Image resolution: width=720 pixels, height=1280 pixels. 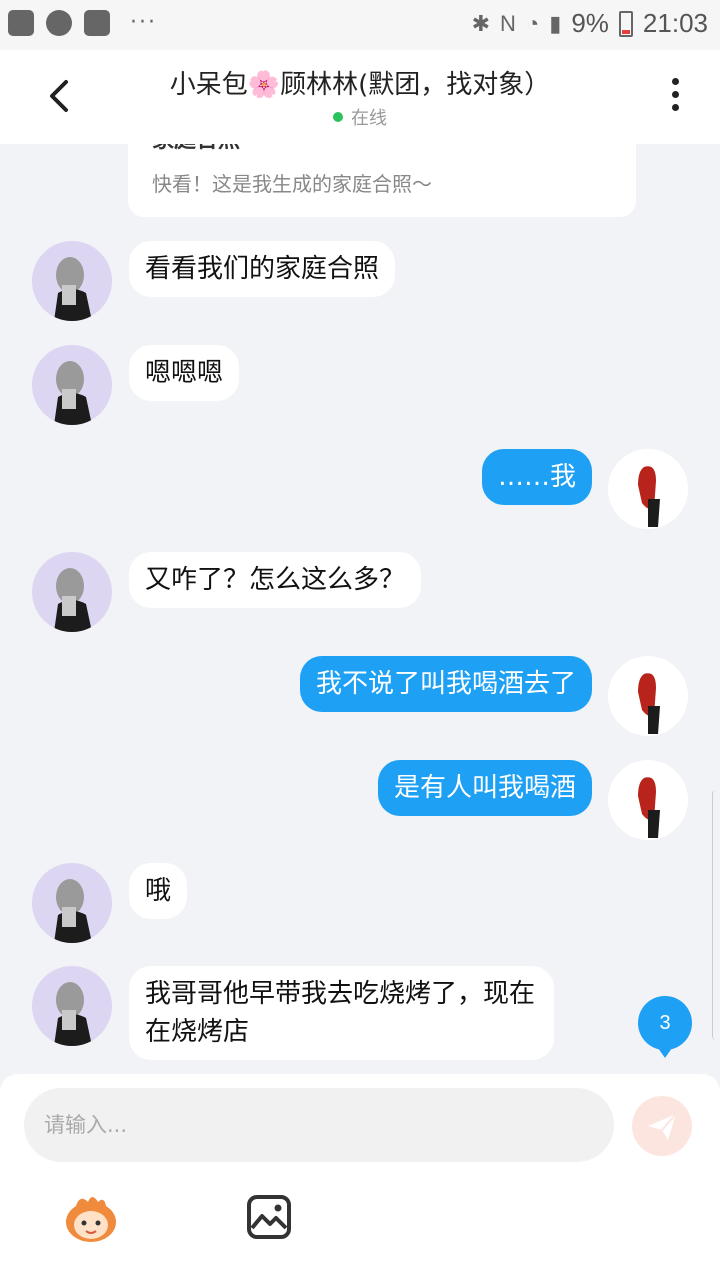 I want to click on chat-header: 小呆包🌸顾林林(默团，找对象） 在线, so click(x=360, y=97).